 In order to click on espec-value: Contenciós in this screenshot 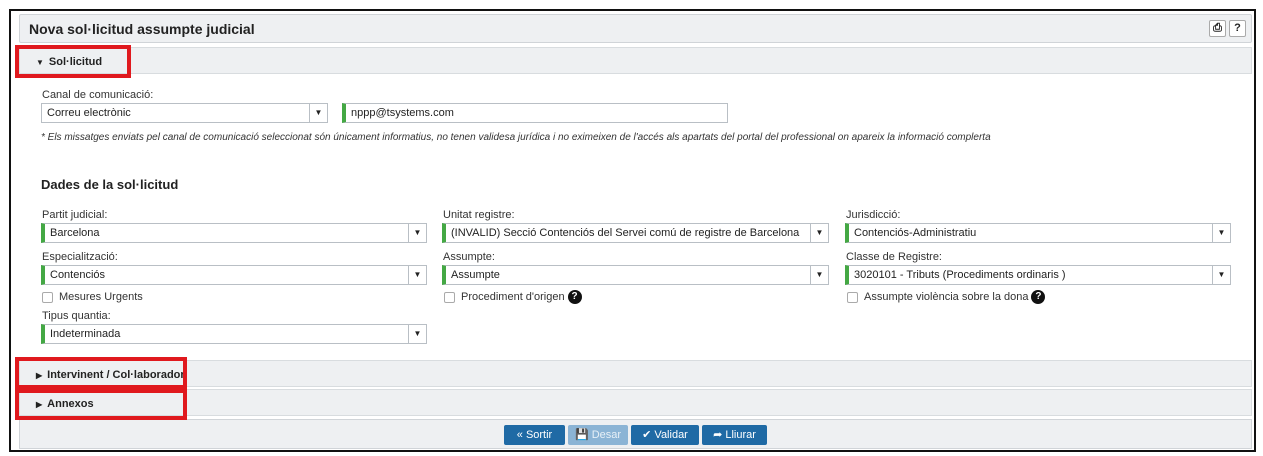, I will do `click(78, 275)`.